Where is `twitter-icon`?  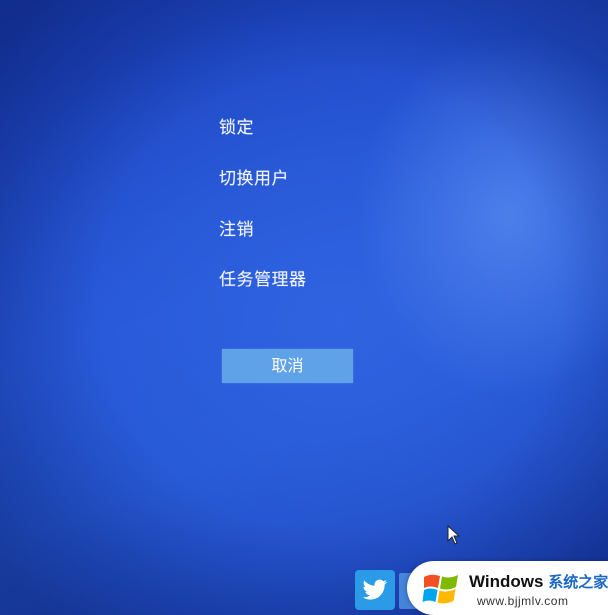
twitter-icon is located at coordinates (375, 590).